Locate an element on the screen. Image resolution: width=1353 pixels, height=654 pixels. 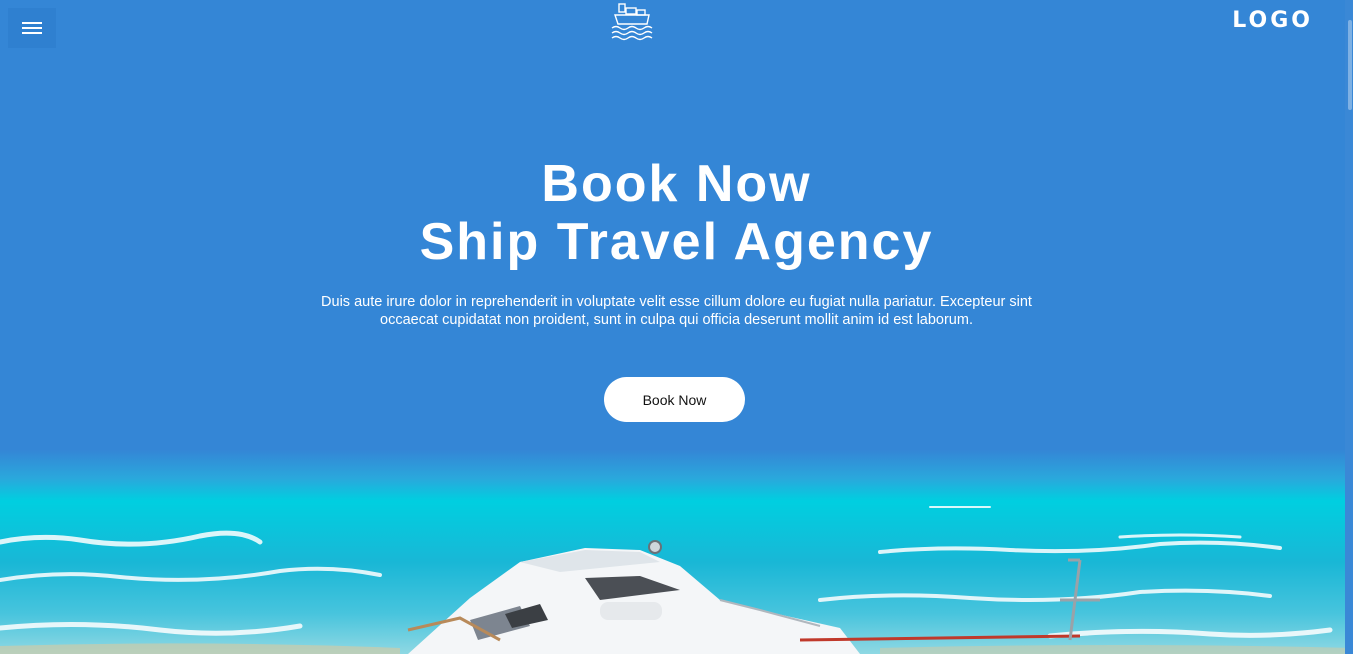
hero-title-line-2: Ship Travel Agency is located at coordinates (676, 242).